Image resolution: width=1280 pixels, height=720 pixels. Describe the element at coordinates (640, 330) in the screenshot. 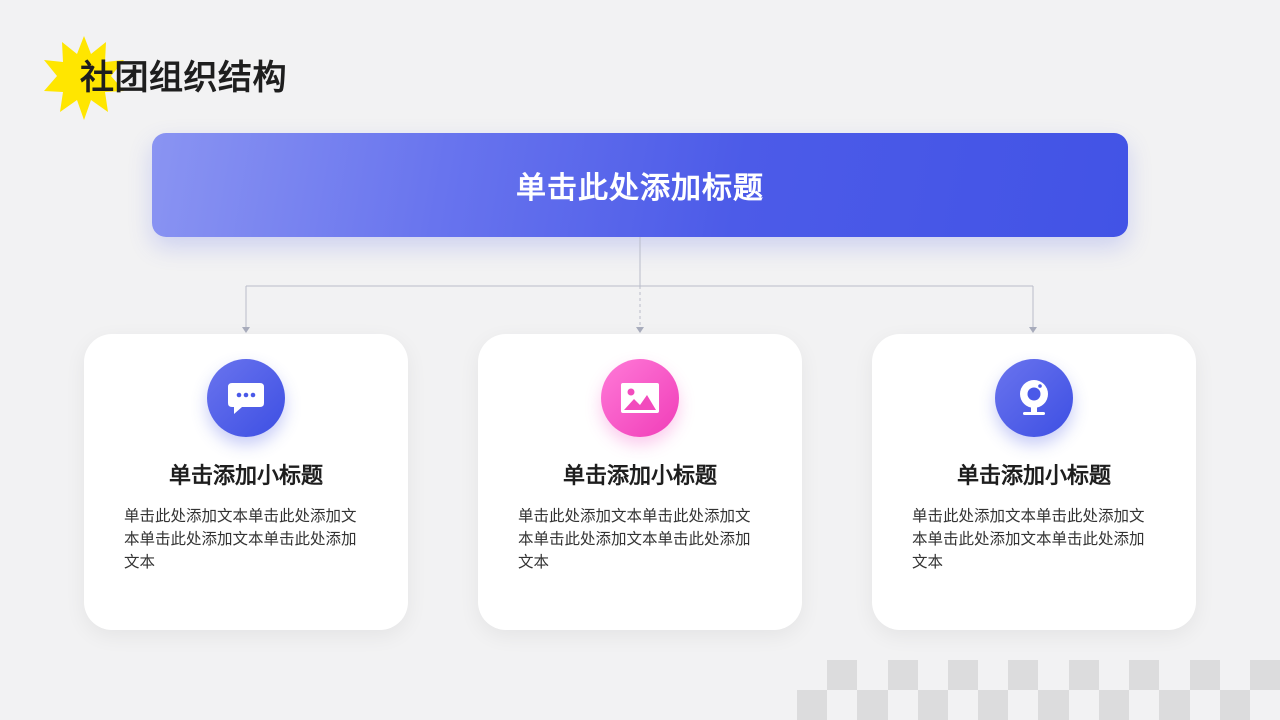

I see `arrow-middle-icon` at that location.